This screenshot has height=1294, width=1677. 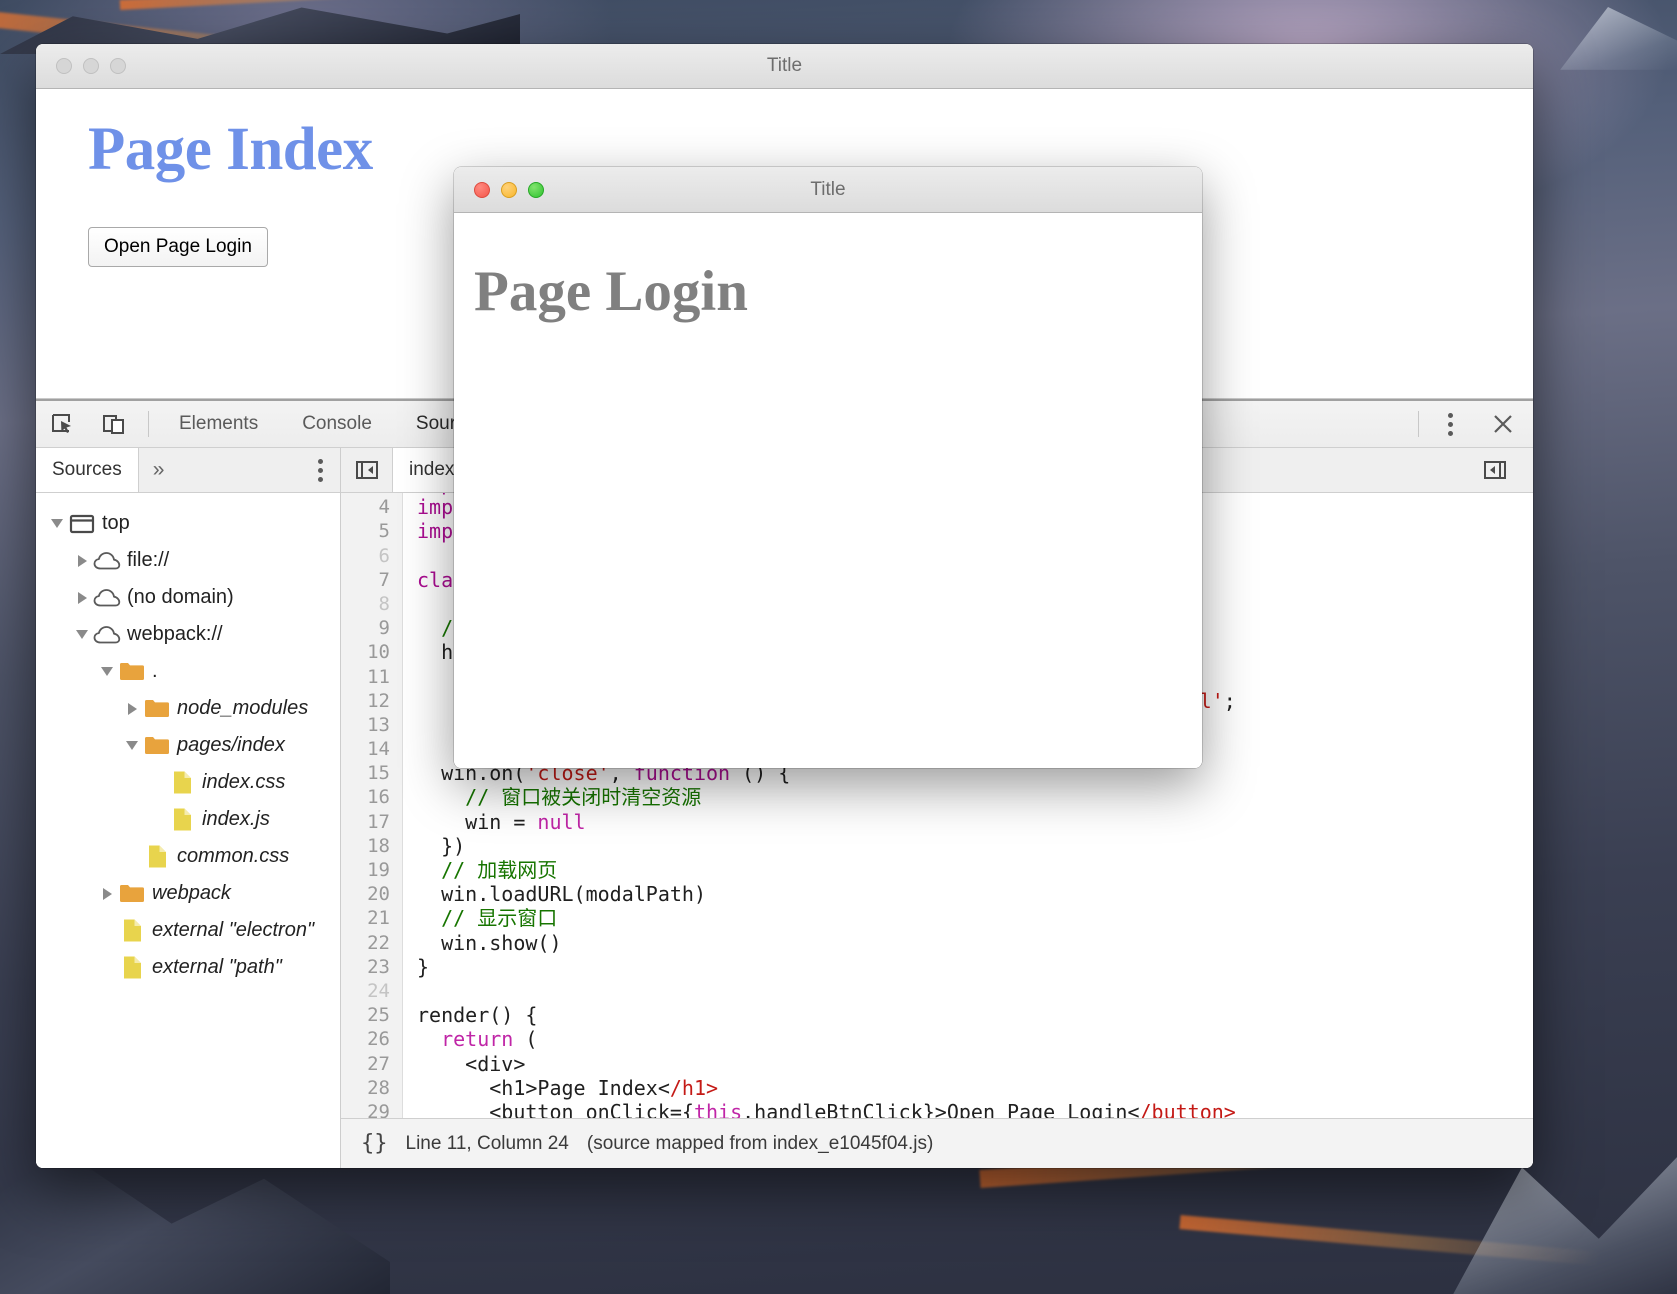 What do you see at coordinates (372, 725) in the screenshot?
I see `line-number: 13` at bounding box center [372, 725].